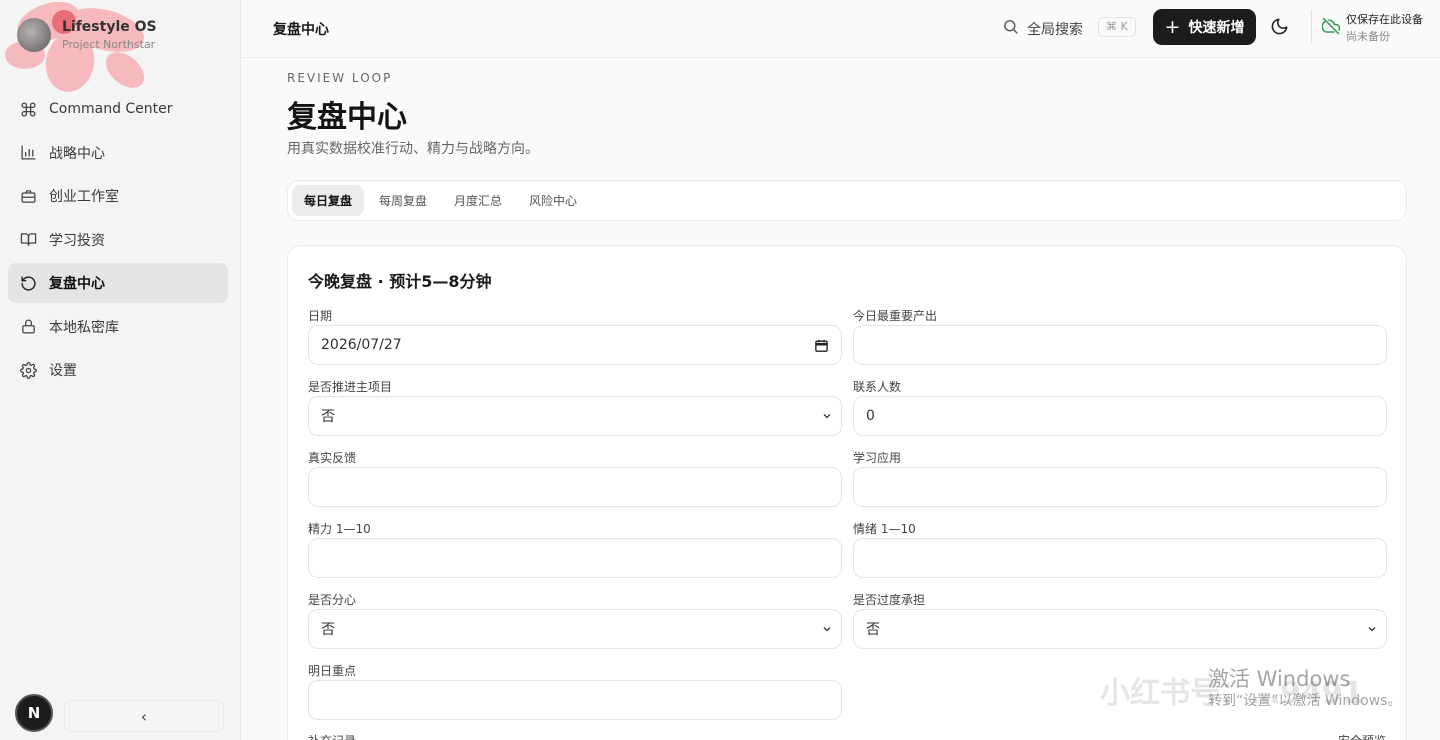 This screenshot has height=740, width=1440. Describe the element at coordinates (339, 529) in the screenshot. I see `energy-label: 精力 1—10` at that location.